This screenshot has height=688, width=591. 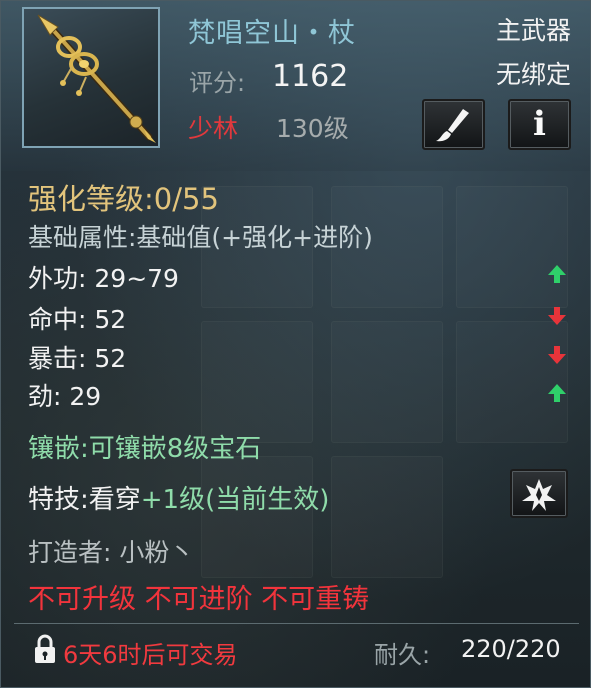 I want to click on staff-icon, so click(x=96, y=78).